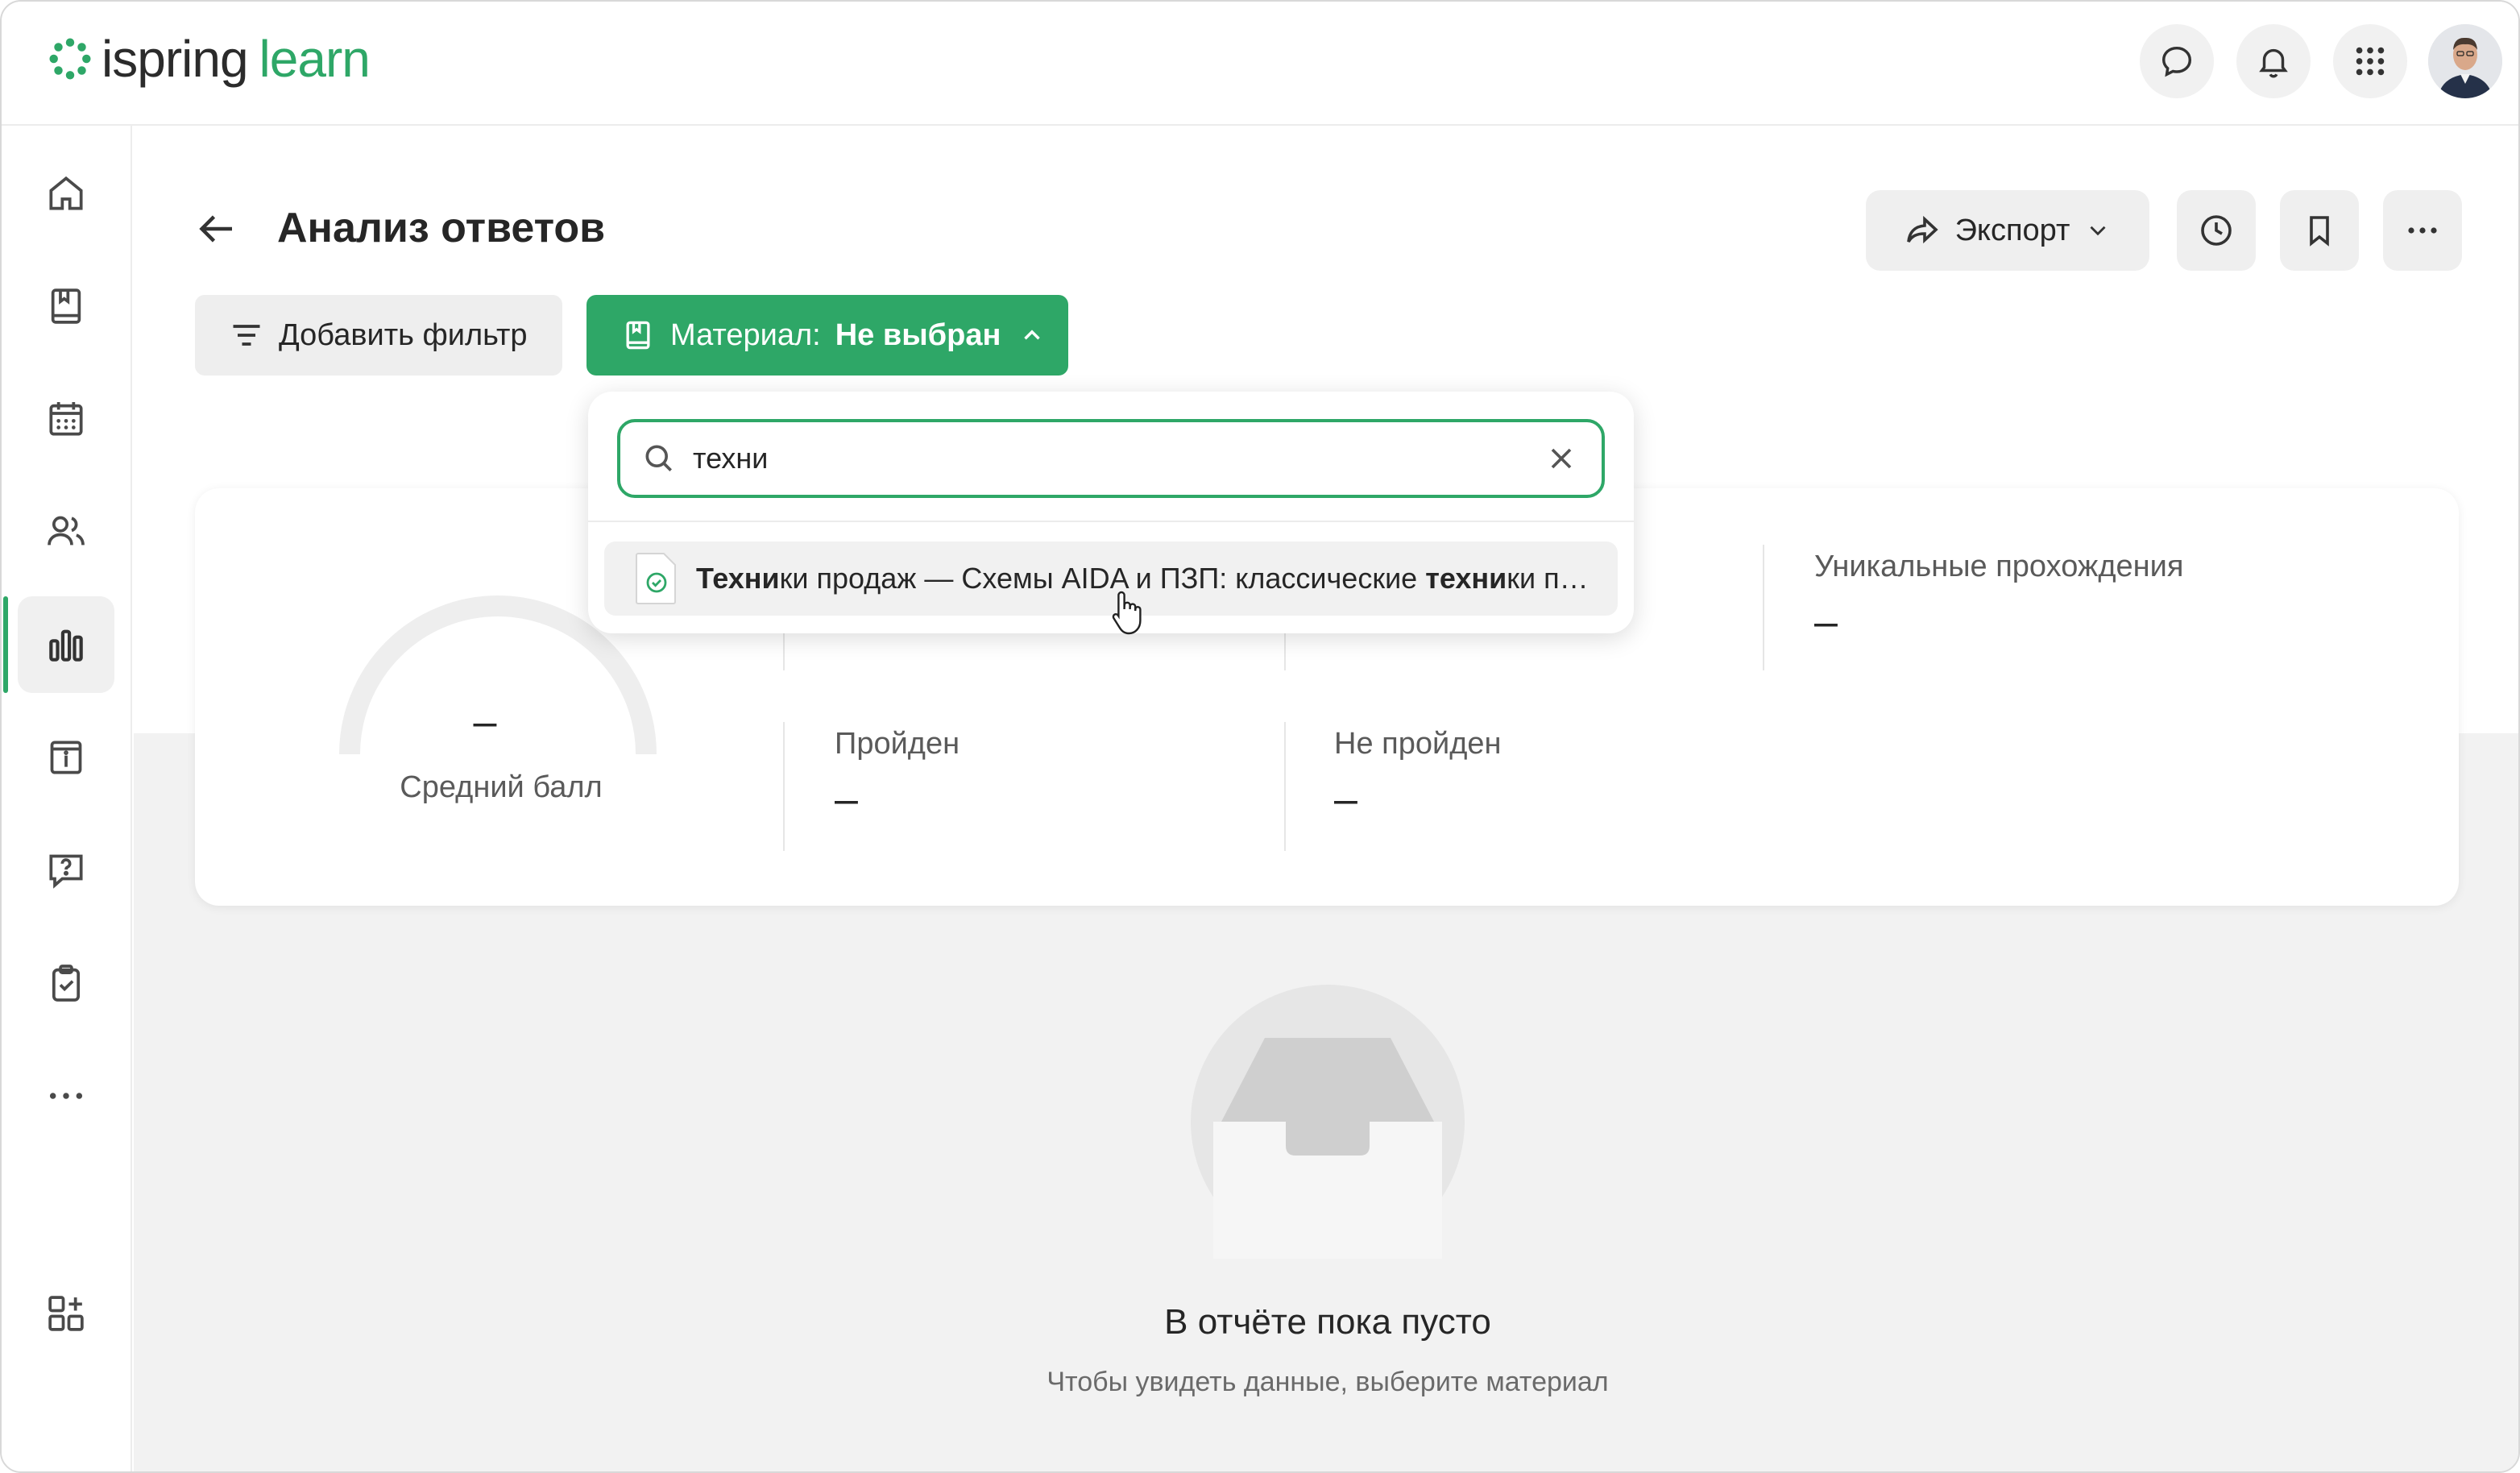  I want to click on bell-icon, so click(2273, 63).